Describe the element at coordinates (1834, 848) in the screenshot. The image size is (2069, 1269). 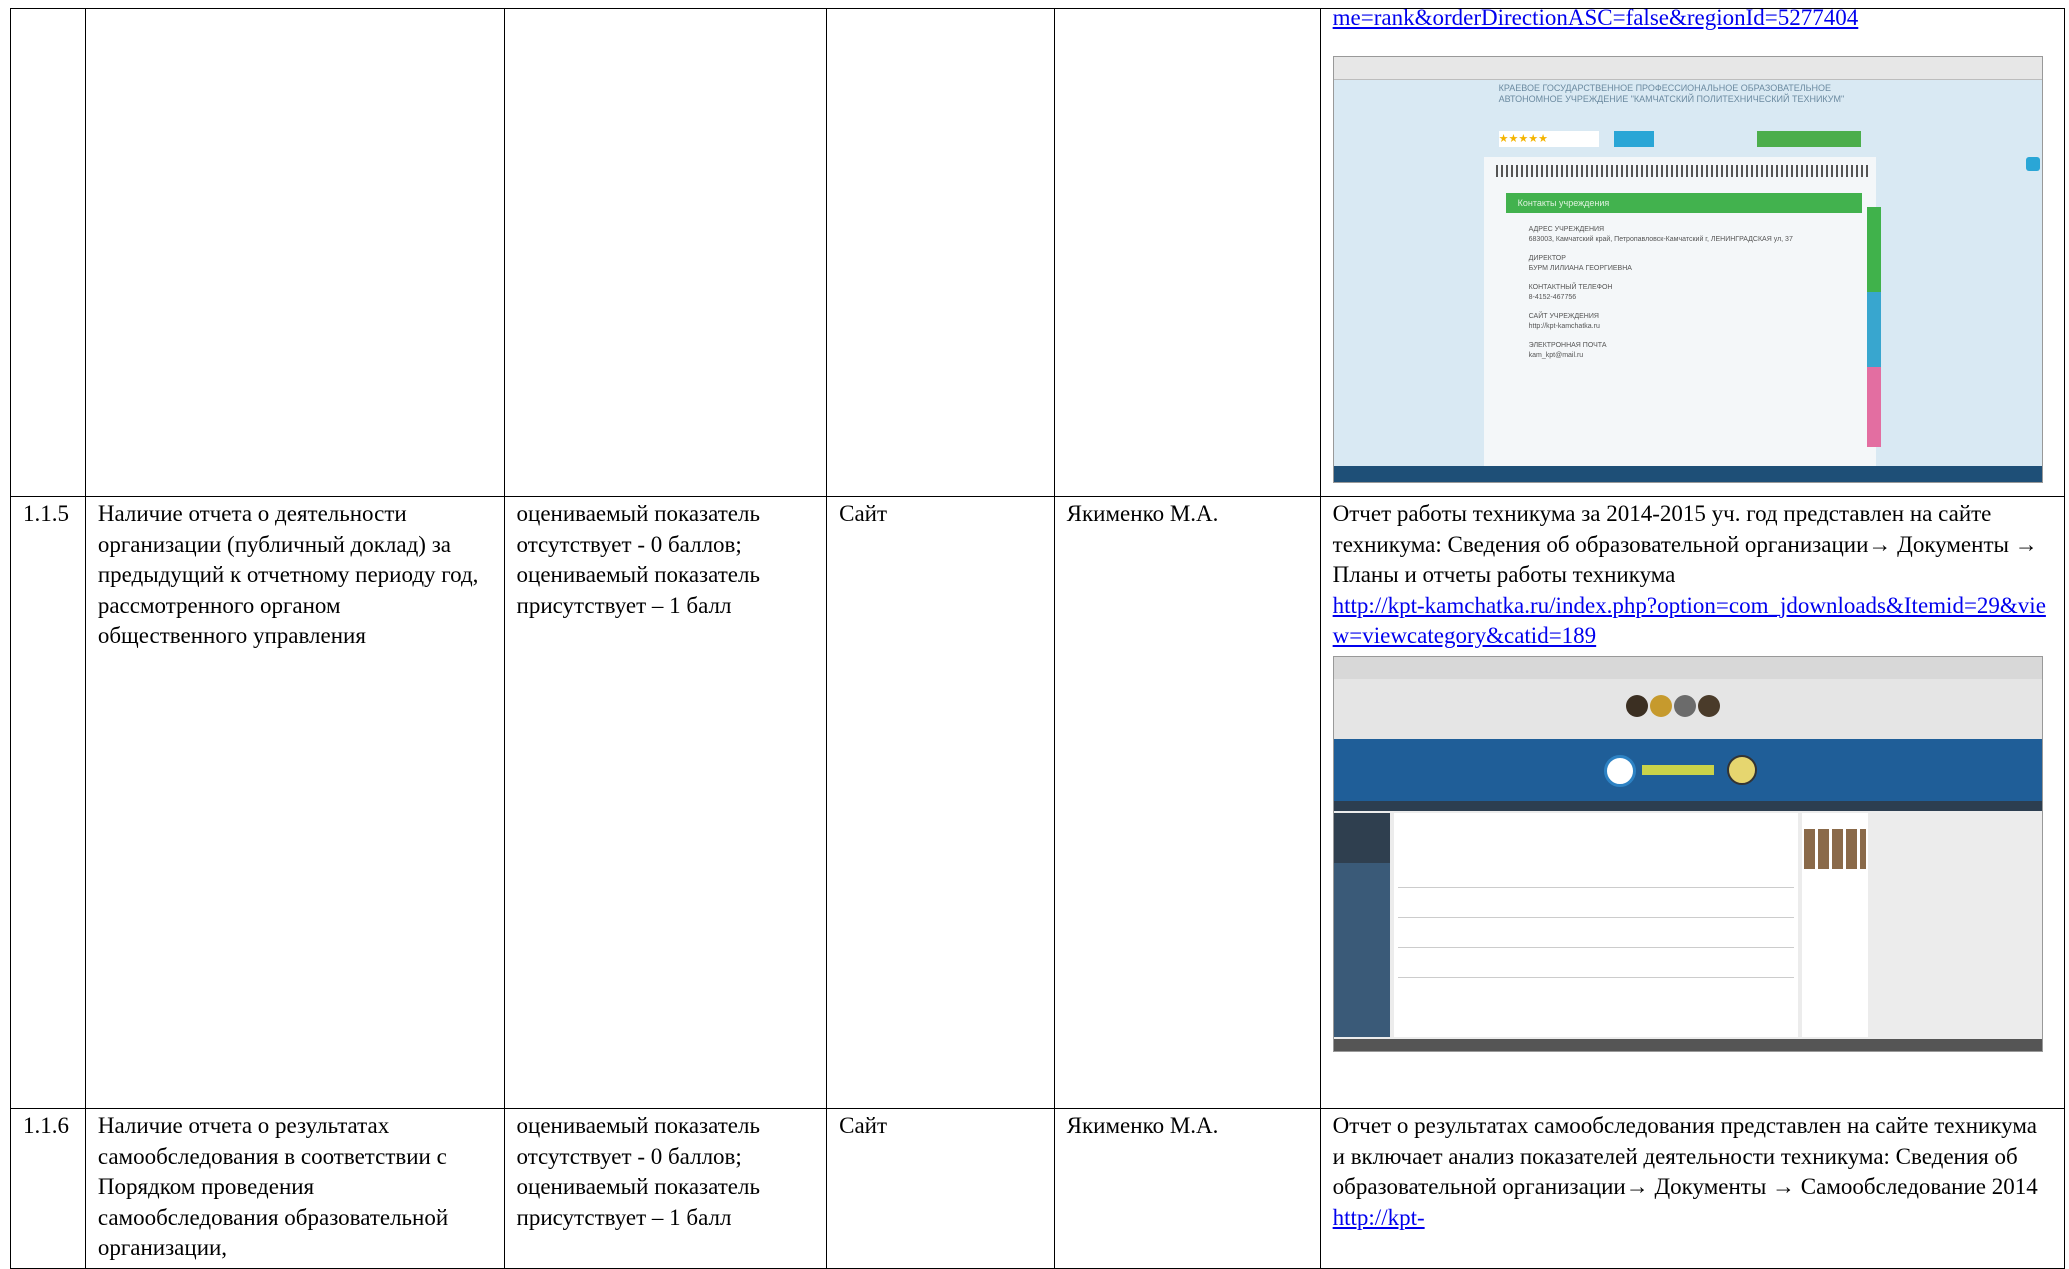
I see `photo-thumbnails` at that location.